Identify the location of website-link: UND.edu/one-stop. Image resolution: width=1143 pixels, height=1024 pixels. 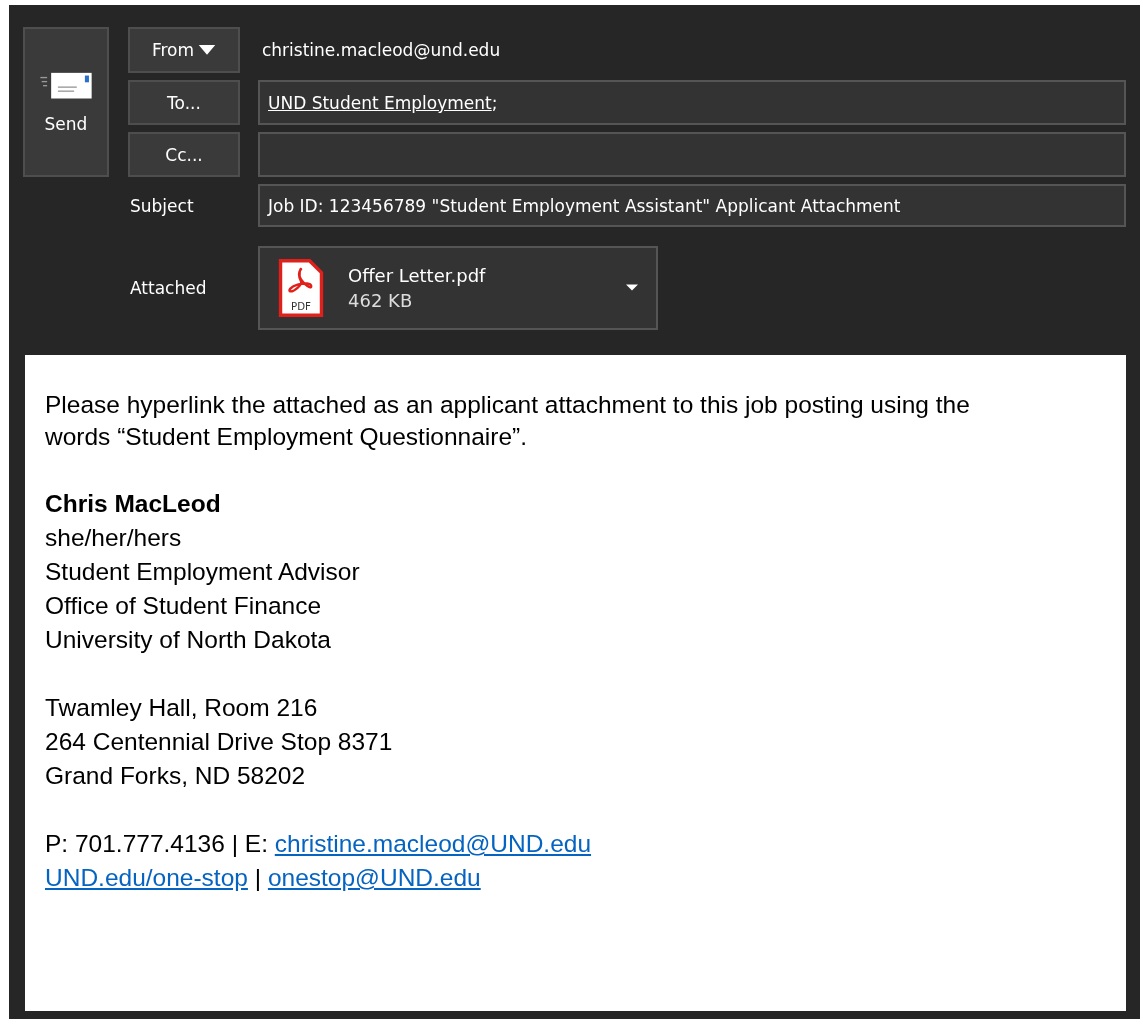
(146, 877).